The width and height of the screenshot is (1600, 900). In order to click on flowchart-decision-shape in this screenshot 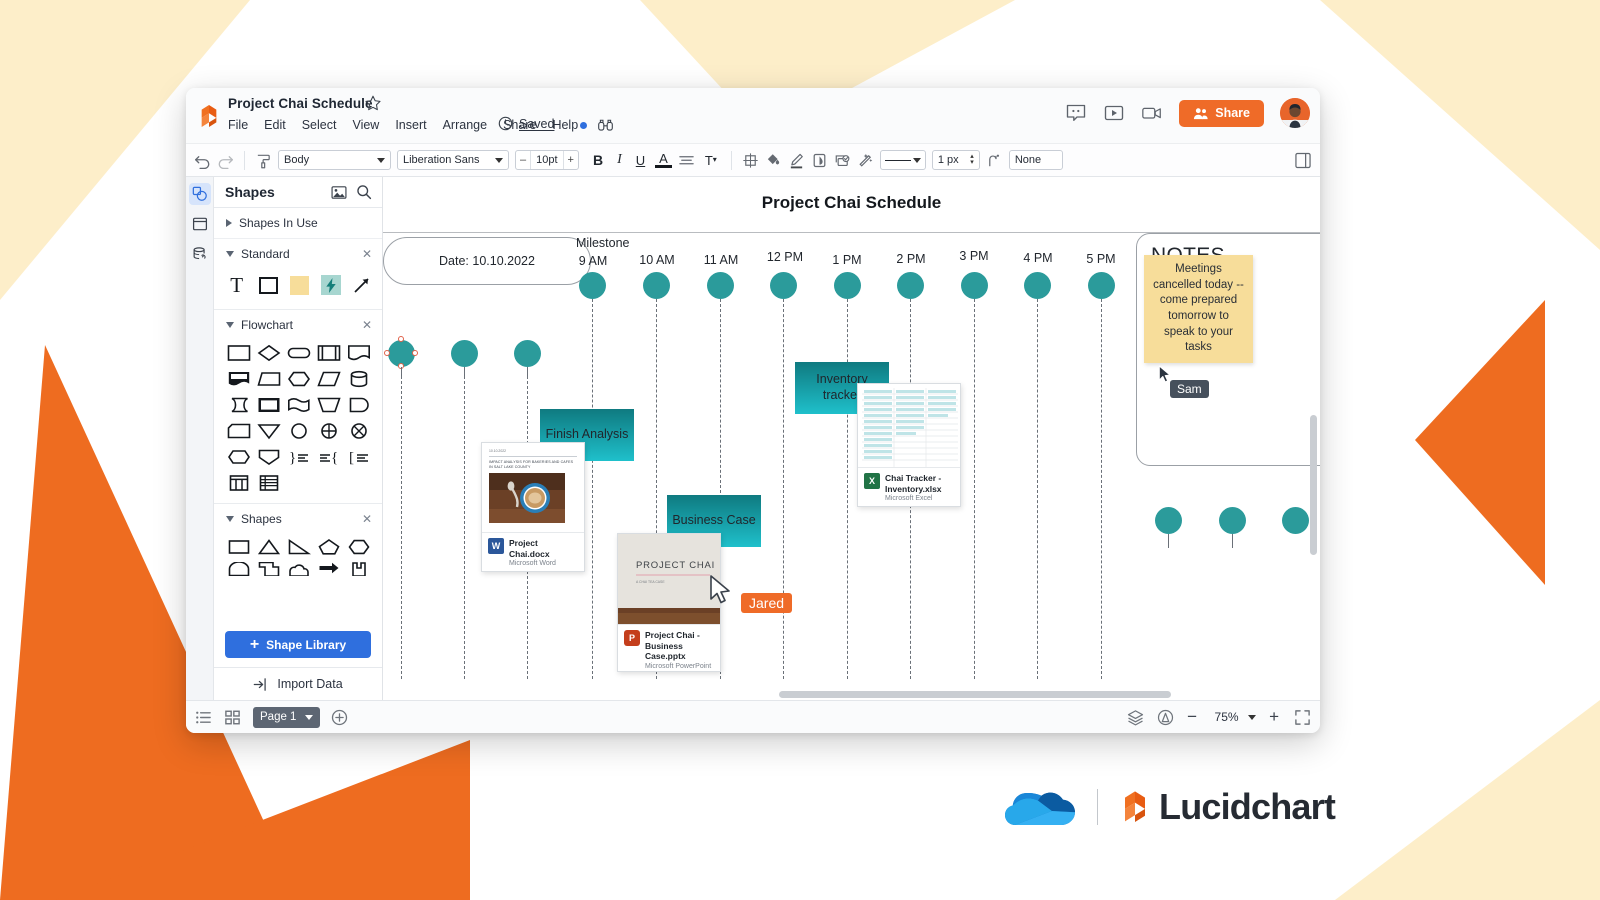, I will do `click(269, 353)`.